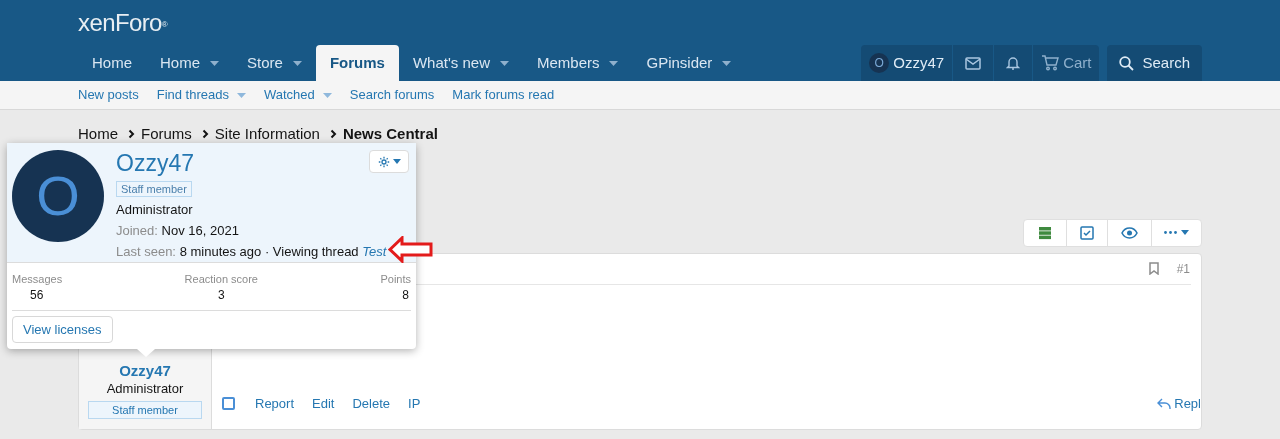 The image size is (1280, 439). Describe the element at coordinates (251, 252) in the screenshot. I see `last-seen: Last seen: 8 minutes ago · Viewing thread Test` at that location.